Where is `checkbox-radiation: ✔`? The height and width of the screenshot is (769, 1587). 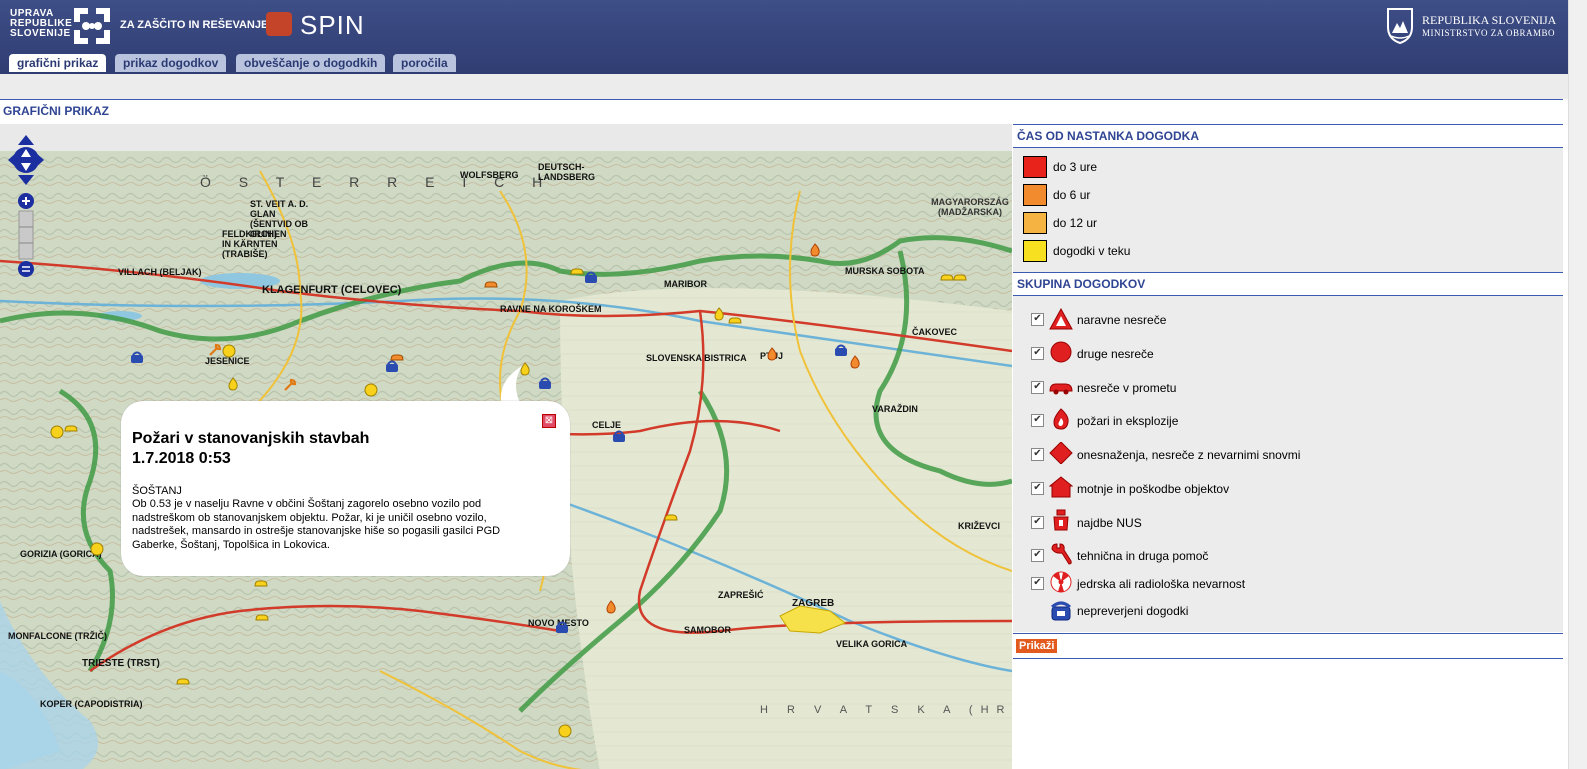 checkbox-radiation: ✔ is located at coordinates (1037, 583).